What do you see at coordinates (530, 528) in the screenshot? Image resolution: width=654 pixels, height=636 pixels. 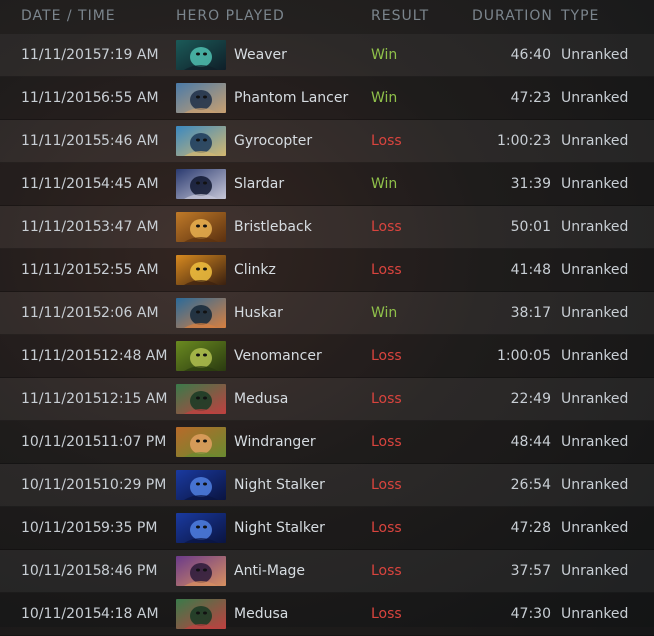 I see `match-duration: 47:28` at bounding box center [530, 528].